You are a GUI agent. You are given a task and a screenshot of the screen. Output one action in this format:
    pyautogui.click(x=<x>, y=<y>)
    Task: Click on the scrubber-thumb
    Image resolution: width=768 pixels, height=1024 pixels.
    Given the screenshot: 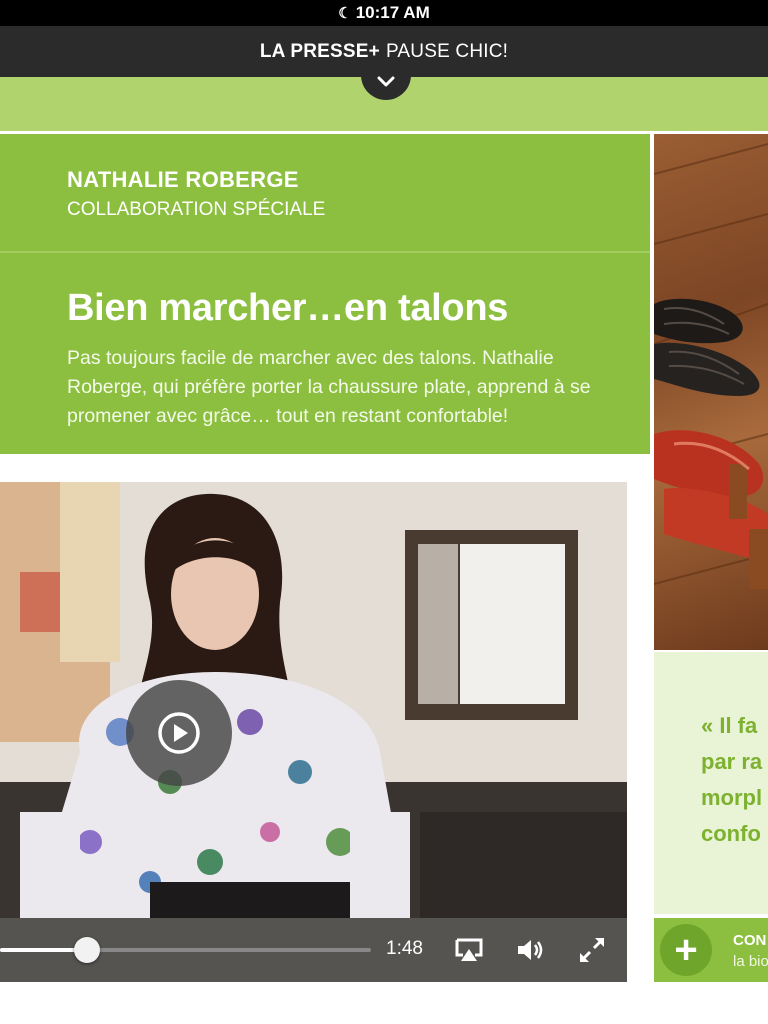 What is the action you would take?
    pyautogui.click(x=87, y=950)
    